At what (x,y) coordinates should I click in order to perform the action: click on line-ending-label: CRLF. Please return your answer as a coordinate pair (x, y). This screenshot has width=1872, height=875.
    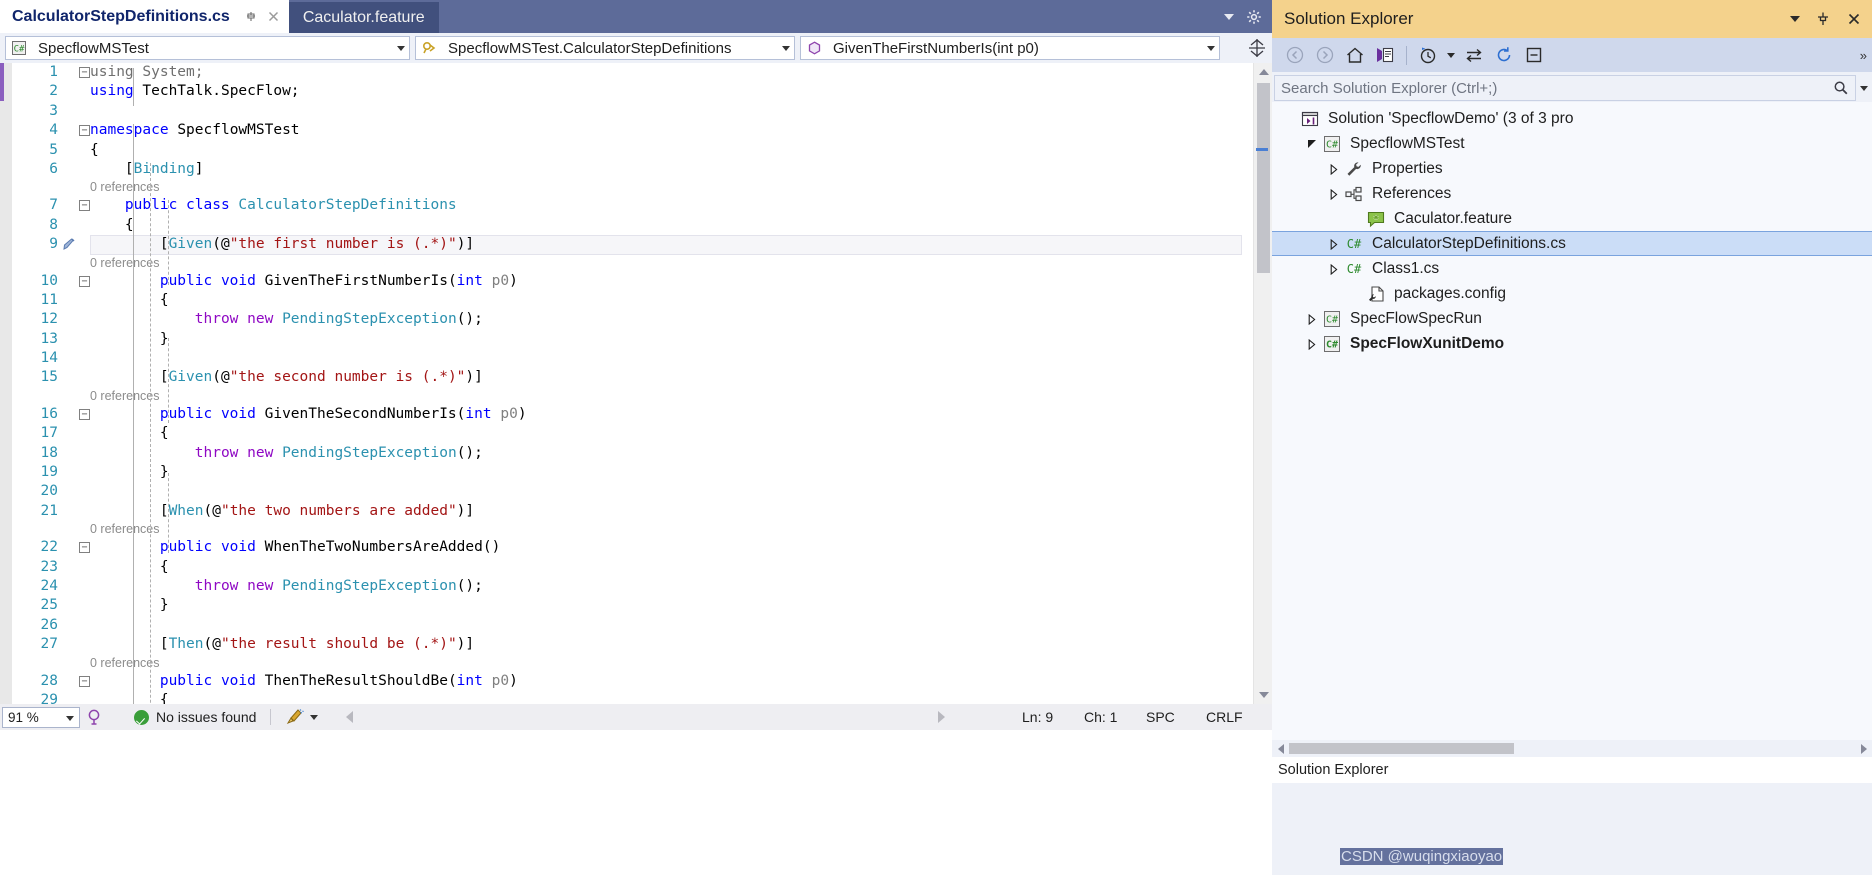
    Looking at the image, I should click on (1232, 717).